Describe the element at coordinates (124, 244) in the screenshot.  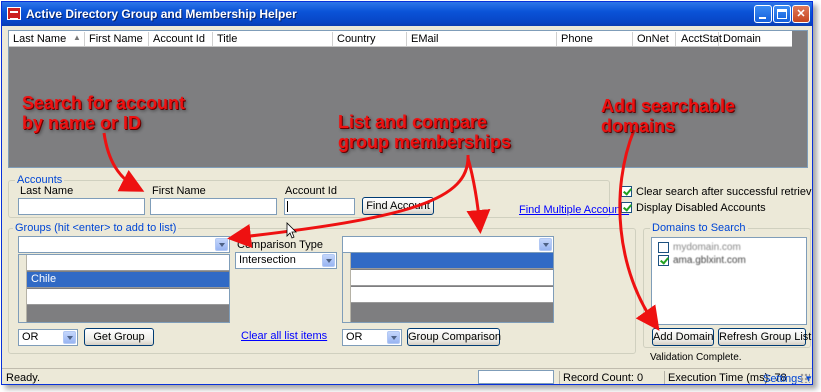
I see `left-group-combo` at that location.